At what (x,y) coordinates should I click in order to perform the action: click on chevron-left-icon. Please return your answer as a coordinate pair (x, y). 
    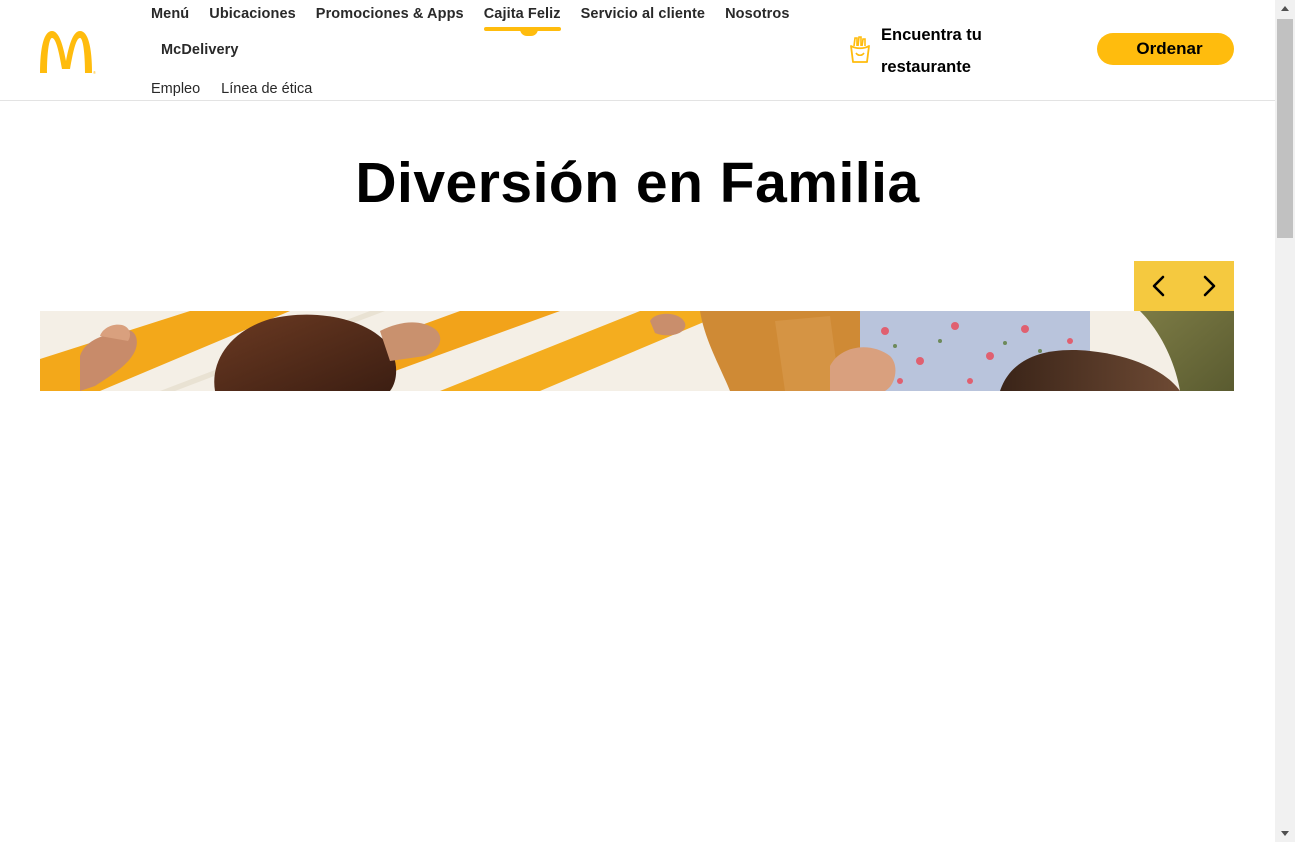
    Looking at the image, I should click on (1158, 286).